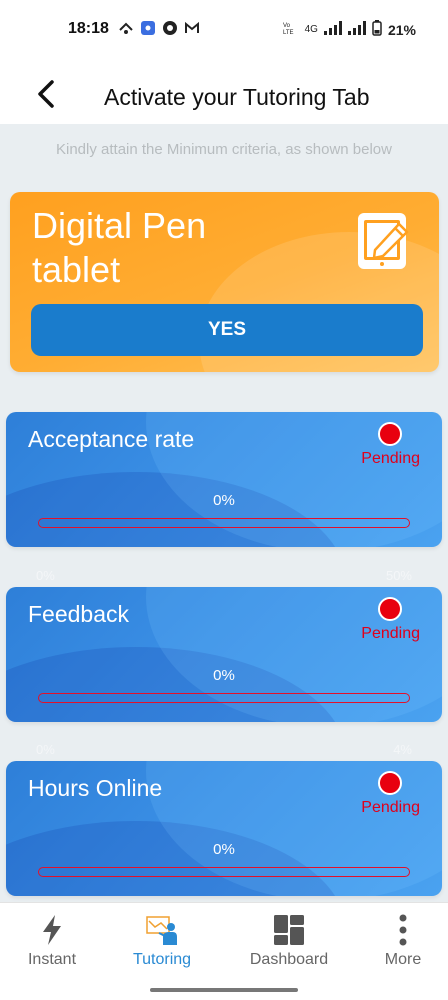 Image resolution: width=448 pixels, height=1000 pixels. Describe the element at coordinates (227, 330) in the screenshot. I see `yes-button: YES` at that location.